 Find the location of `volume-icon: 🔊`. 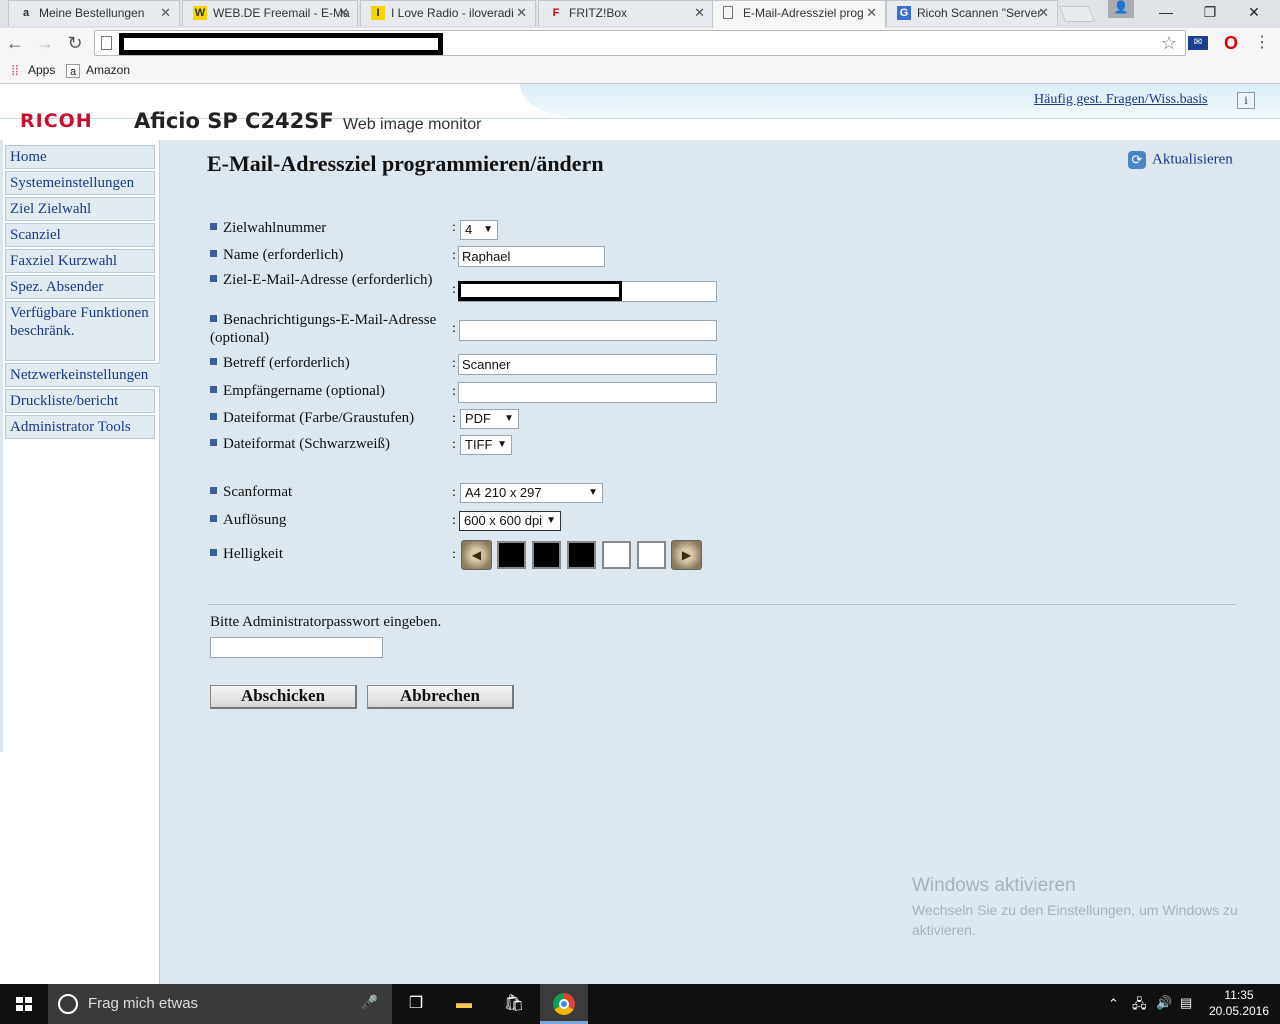

volume-icon: 🔊 is located at coordinates (1164, 1003).